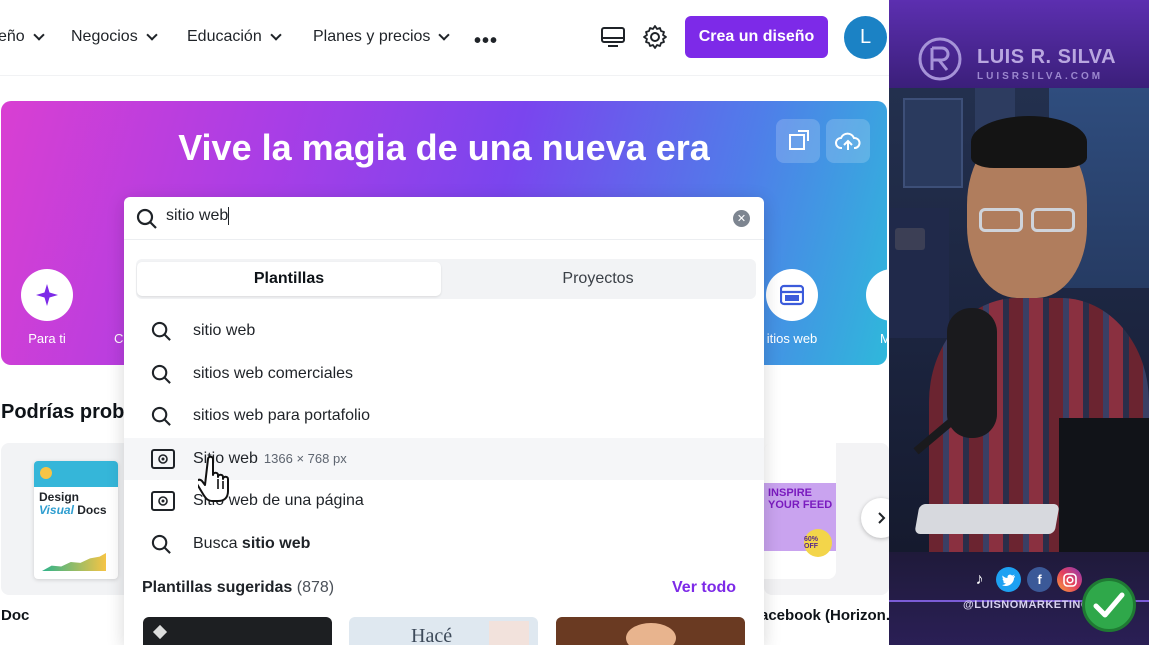 This screenshot has height=645, width=1149. I want to click on text-caret, so click(229, 216).